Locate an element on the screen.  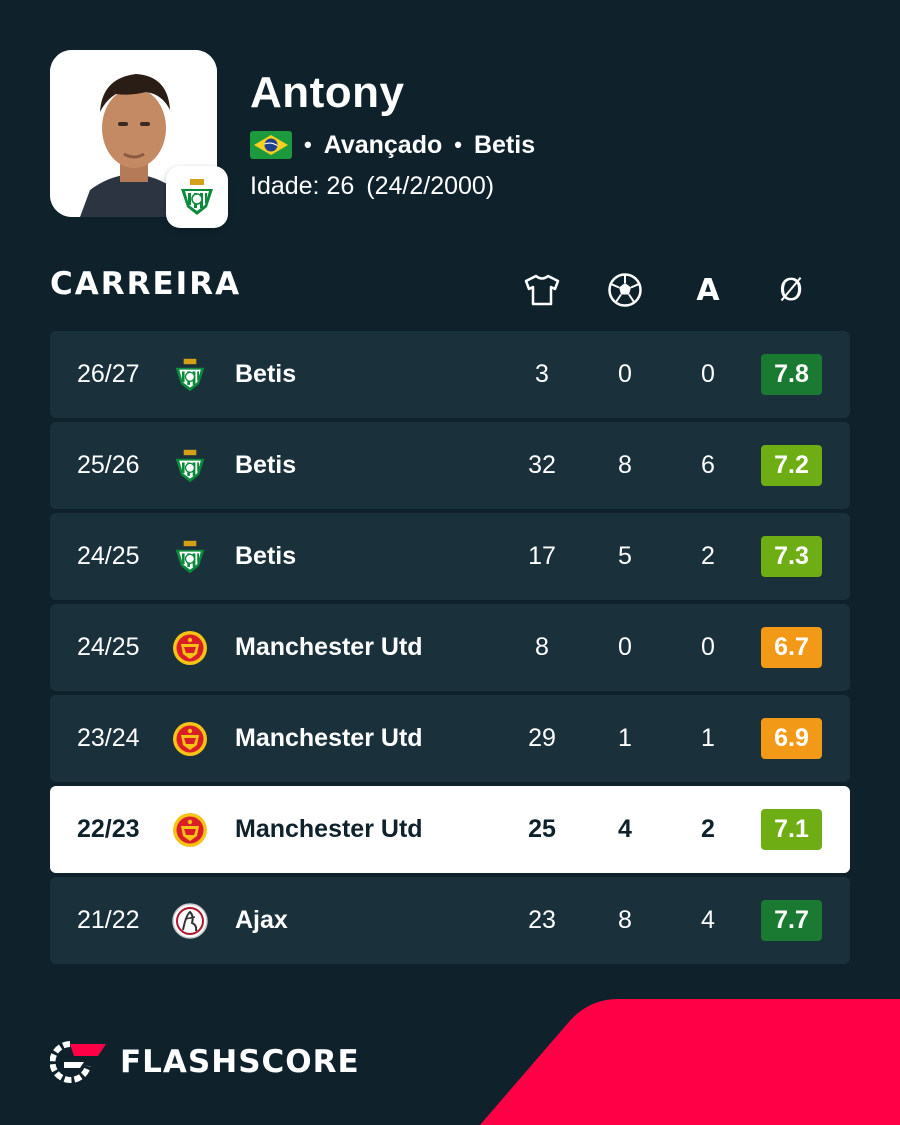
season: 23/24 is located at coordinates (108, 738).